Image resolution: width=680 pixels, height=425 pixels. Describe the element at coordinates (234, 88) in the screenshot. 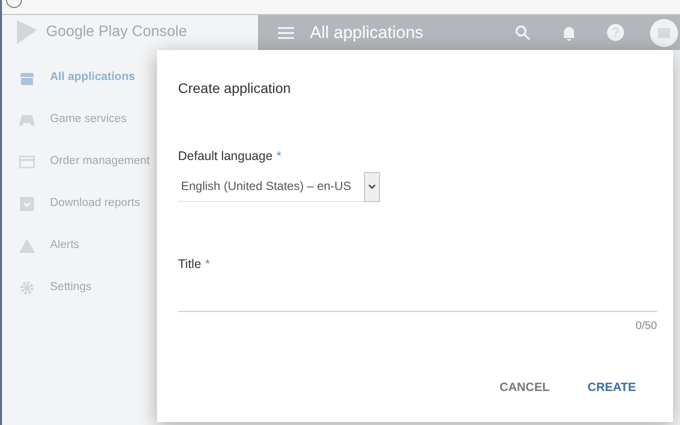

I see `dialog-title: Create application` at that location.